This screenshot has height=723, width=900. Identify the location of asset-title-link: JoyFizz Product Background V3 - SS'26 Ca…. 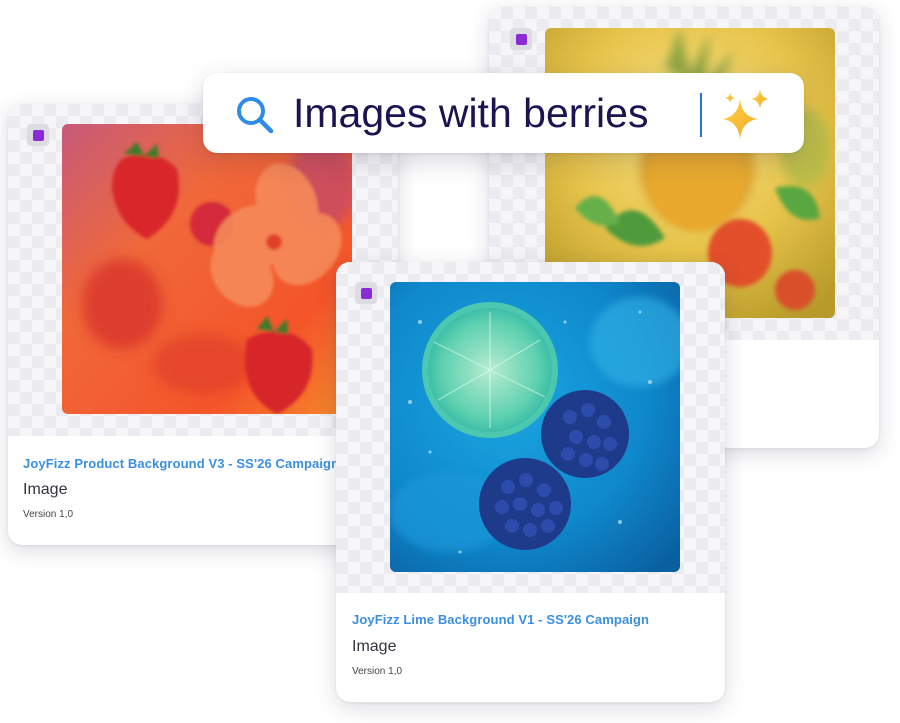
(181, 463).